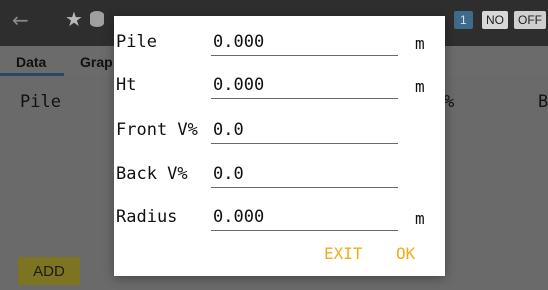 This screenshot has height=290, width=548. What do you see at coordinates (279, 255) in the screenshot?
I see `dialog-actions: EXIT OK` at bounding box center [279, 255].